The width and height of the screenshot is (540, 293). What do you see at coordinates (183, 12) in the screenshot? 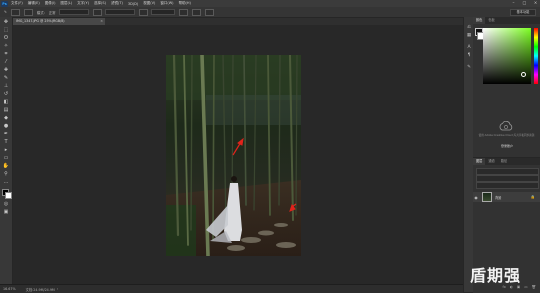
I see `settings-gear-icon` at bounding box center [183, 12].